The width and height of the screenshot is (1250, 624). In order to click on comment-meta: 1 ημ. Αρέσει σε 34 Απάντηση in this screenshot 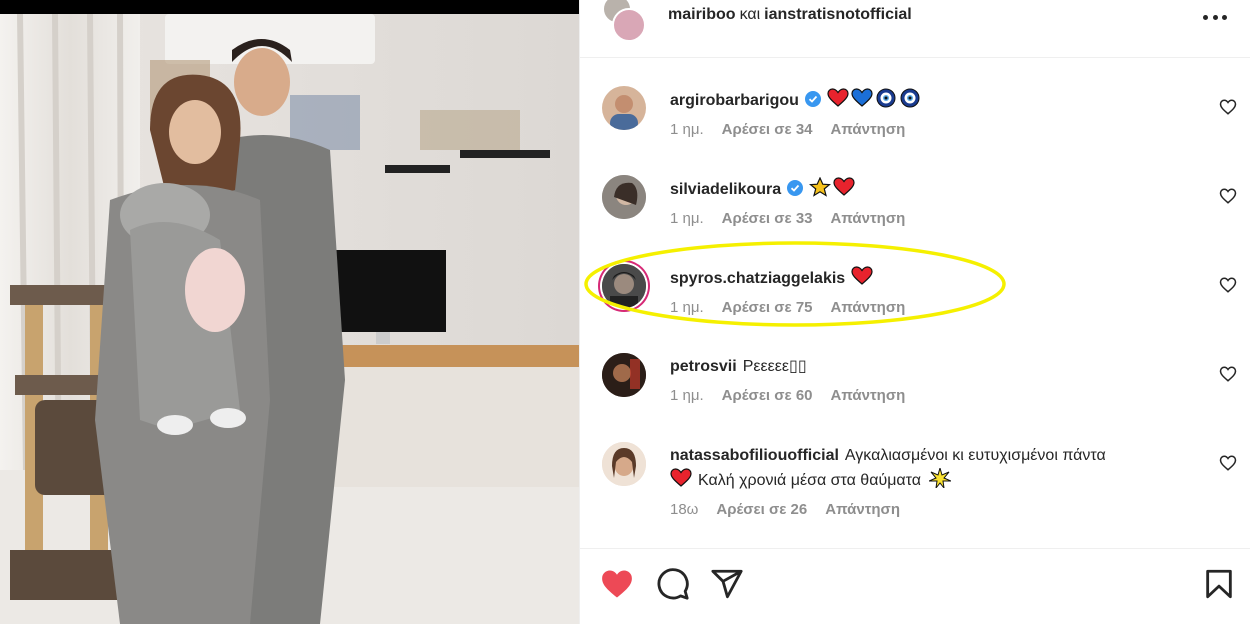, I will do `click(930, 129)`.